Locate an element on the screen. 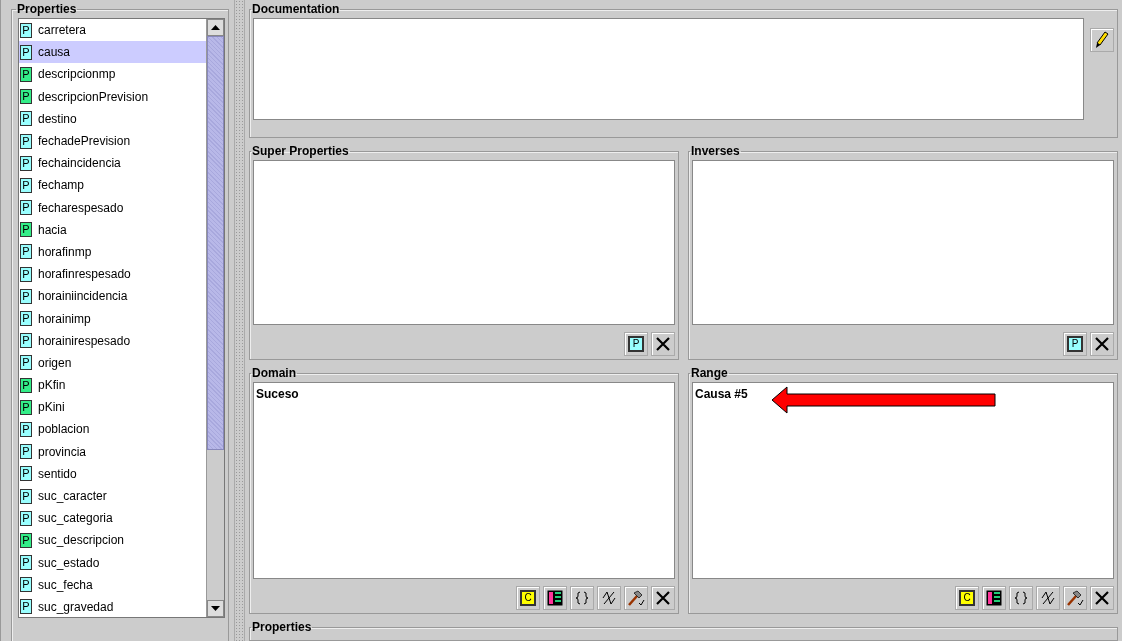  panel-title: Documentation is located at coordinates (296, 9).